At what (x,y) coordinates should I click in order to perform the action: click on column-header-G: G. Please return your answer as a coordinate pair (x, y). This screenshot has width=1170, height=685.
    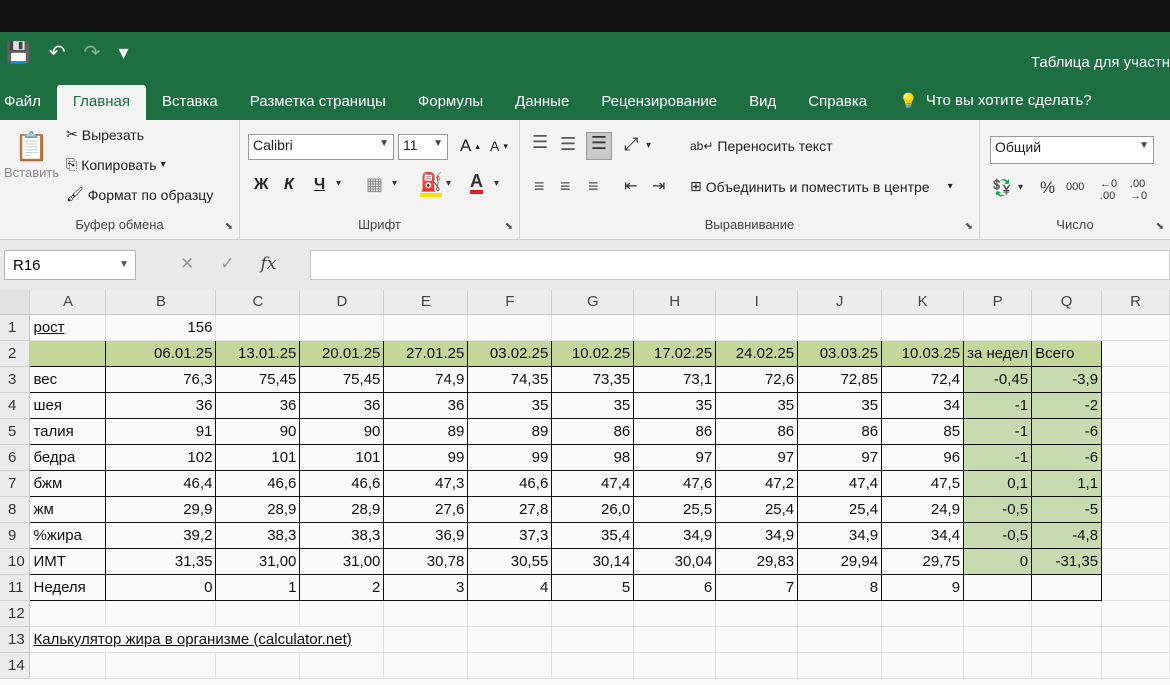
    Looking at the image, I should click on (593, 302).